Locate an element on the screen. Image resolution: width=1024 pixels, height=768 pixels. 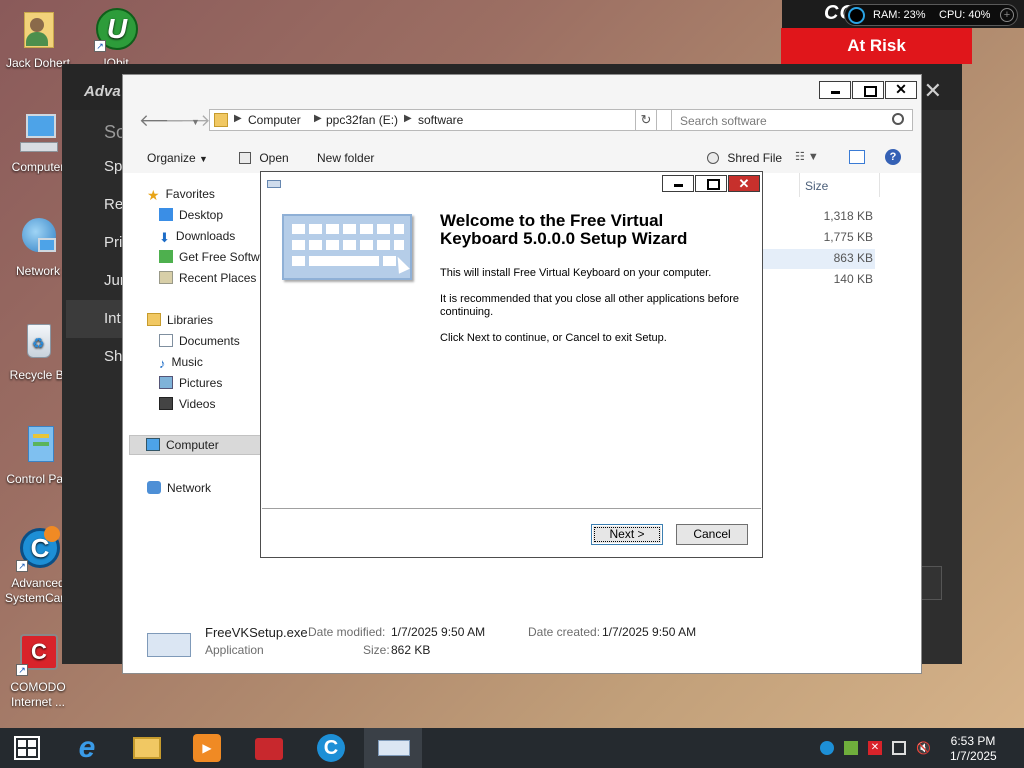
nav-music-label: Music is located at coordinates (187, 362).